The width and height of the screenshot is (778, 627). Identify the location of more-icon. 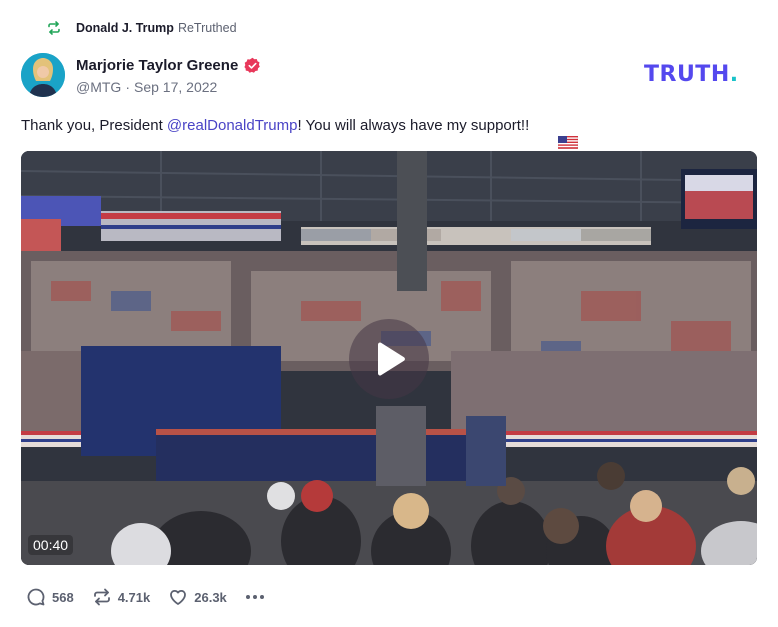
(255, 597).